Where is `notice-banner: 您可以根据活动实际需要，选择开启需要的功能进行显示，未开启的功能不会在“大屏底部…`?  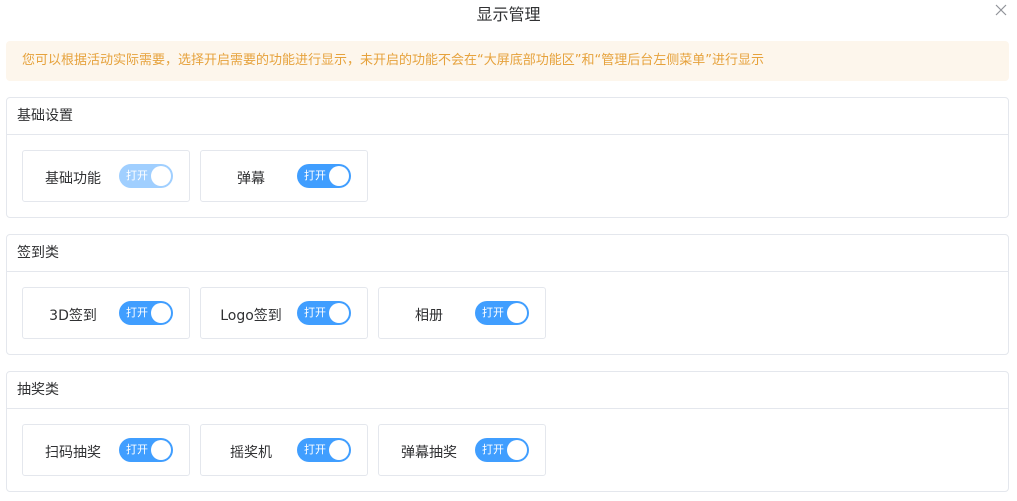 notice-banner: 您可以根据活动实际需要，选择开启需要的功能进行显示，未开启的功能不会在“大屏底部… is located at coordinates (507, 61).